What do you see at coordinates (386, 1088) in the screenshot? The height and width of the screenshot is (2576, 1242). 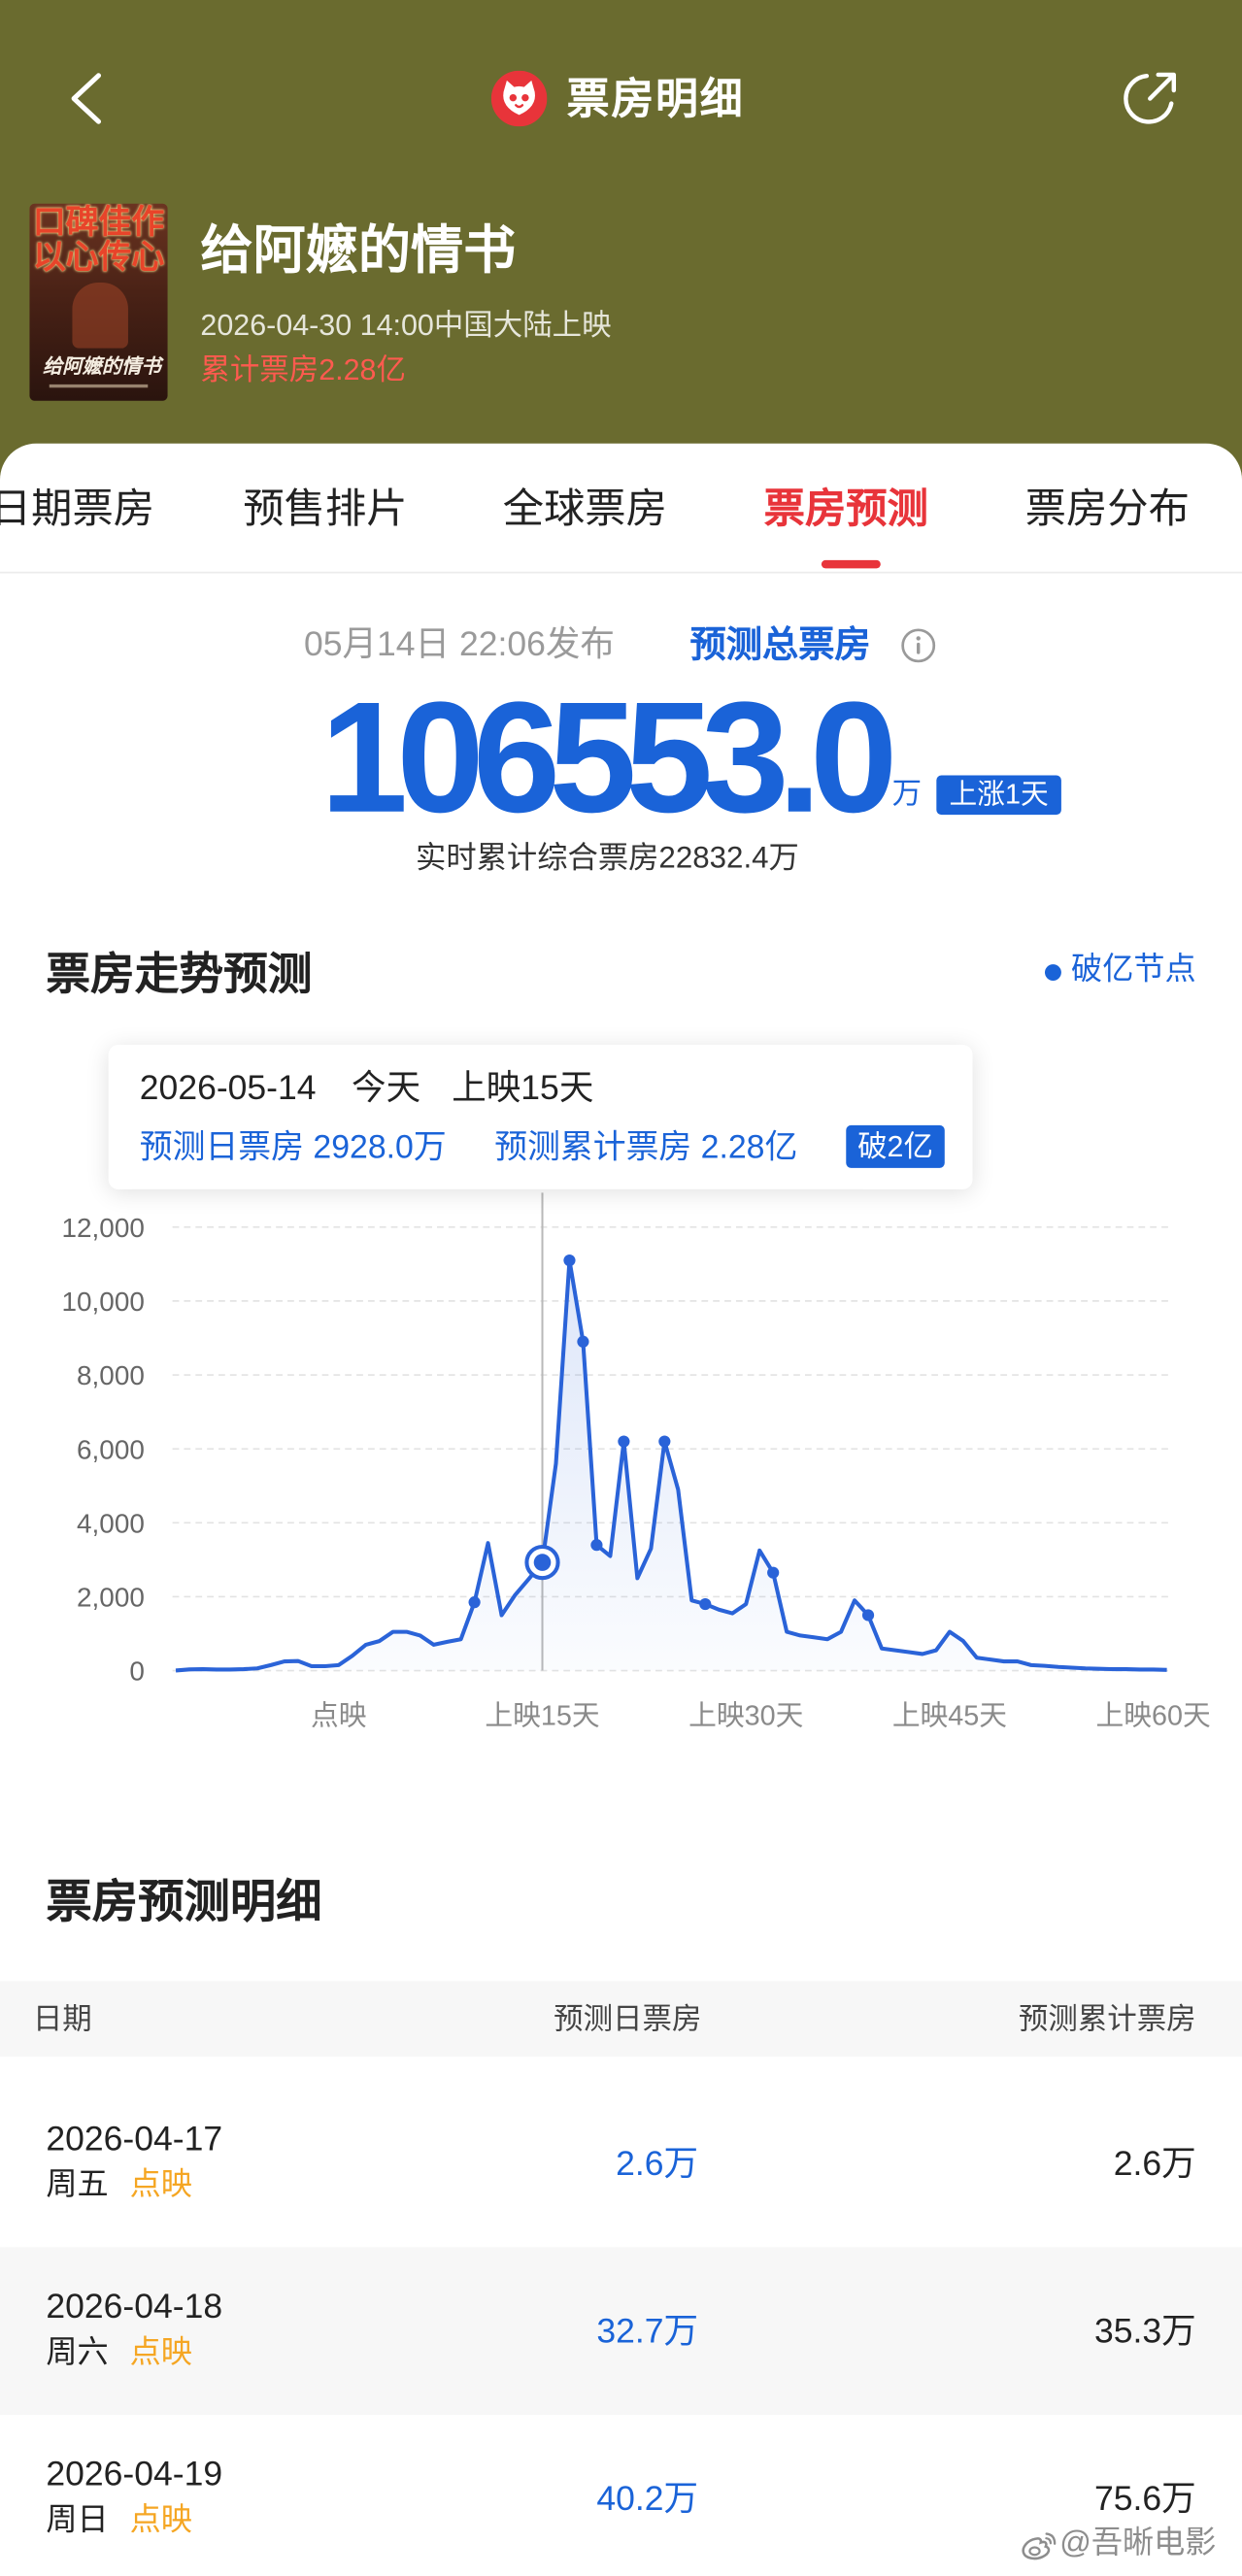 I see `tooltip-today: 今天` at bounding box center [386, 1088].